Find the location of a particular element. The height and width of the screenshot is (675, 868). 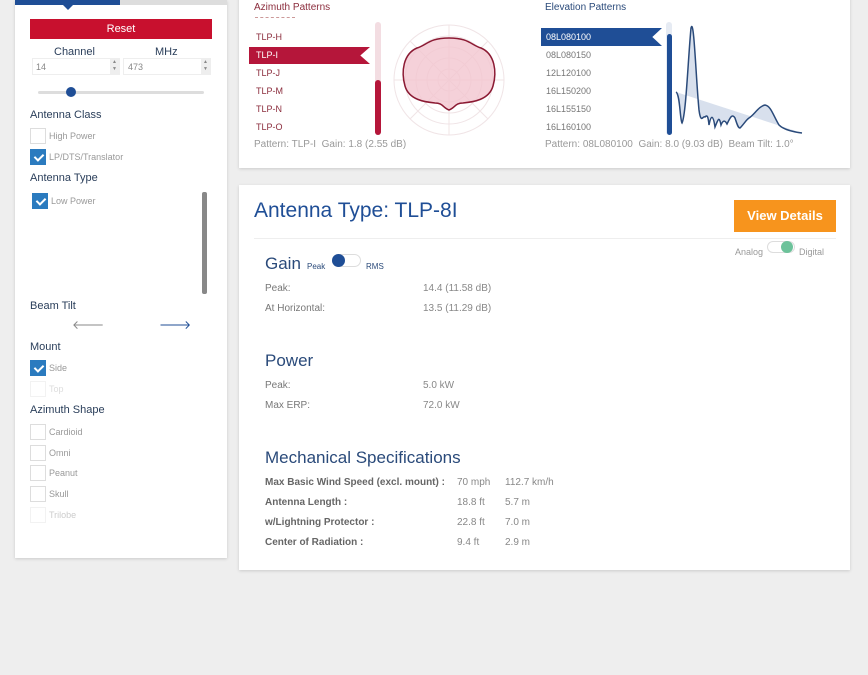

channel-input: 14 ▲ ▼ is located at coordinates (76, 66).